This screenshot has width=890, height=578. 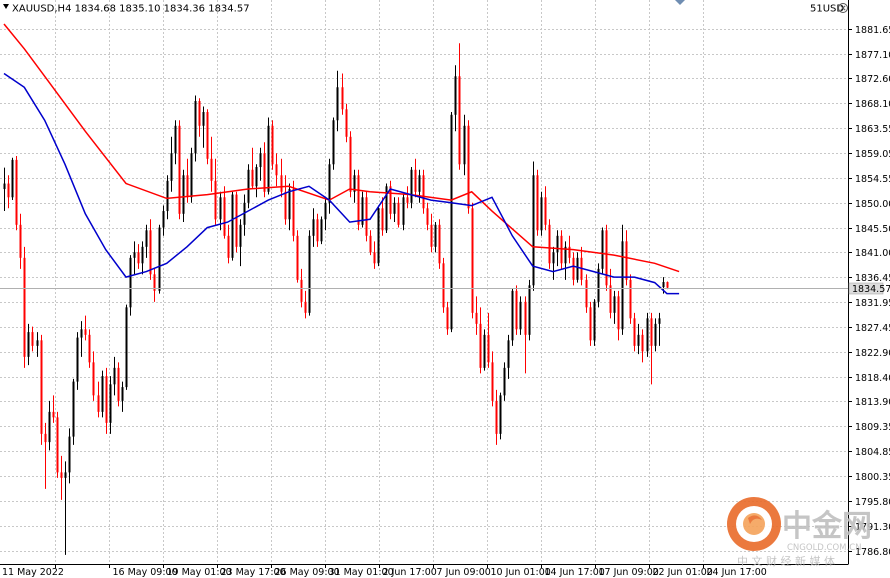 What do you see at coordinates (824, 548) in the screenshot?
I see `watermark-url: CNGOLD.COM.CN` at bounding box center [824, 548].